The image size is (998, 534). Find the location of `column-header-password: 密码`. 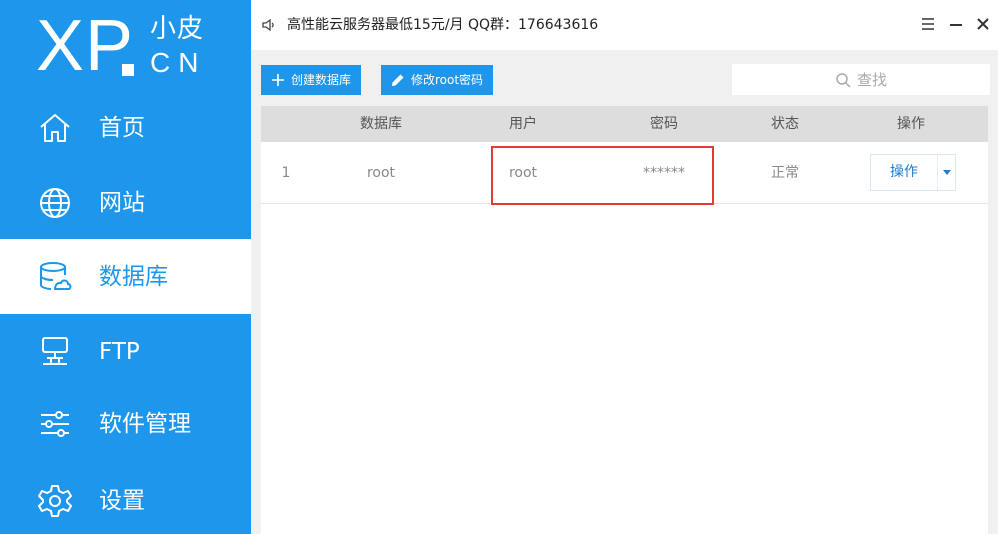

column-header-password: 密码 is located at coordinates (664, 124).